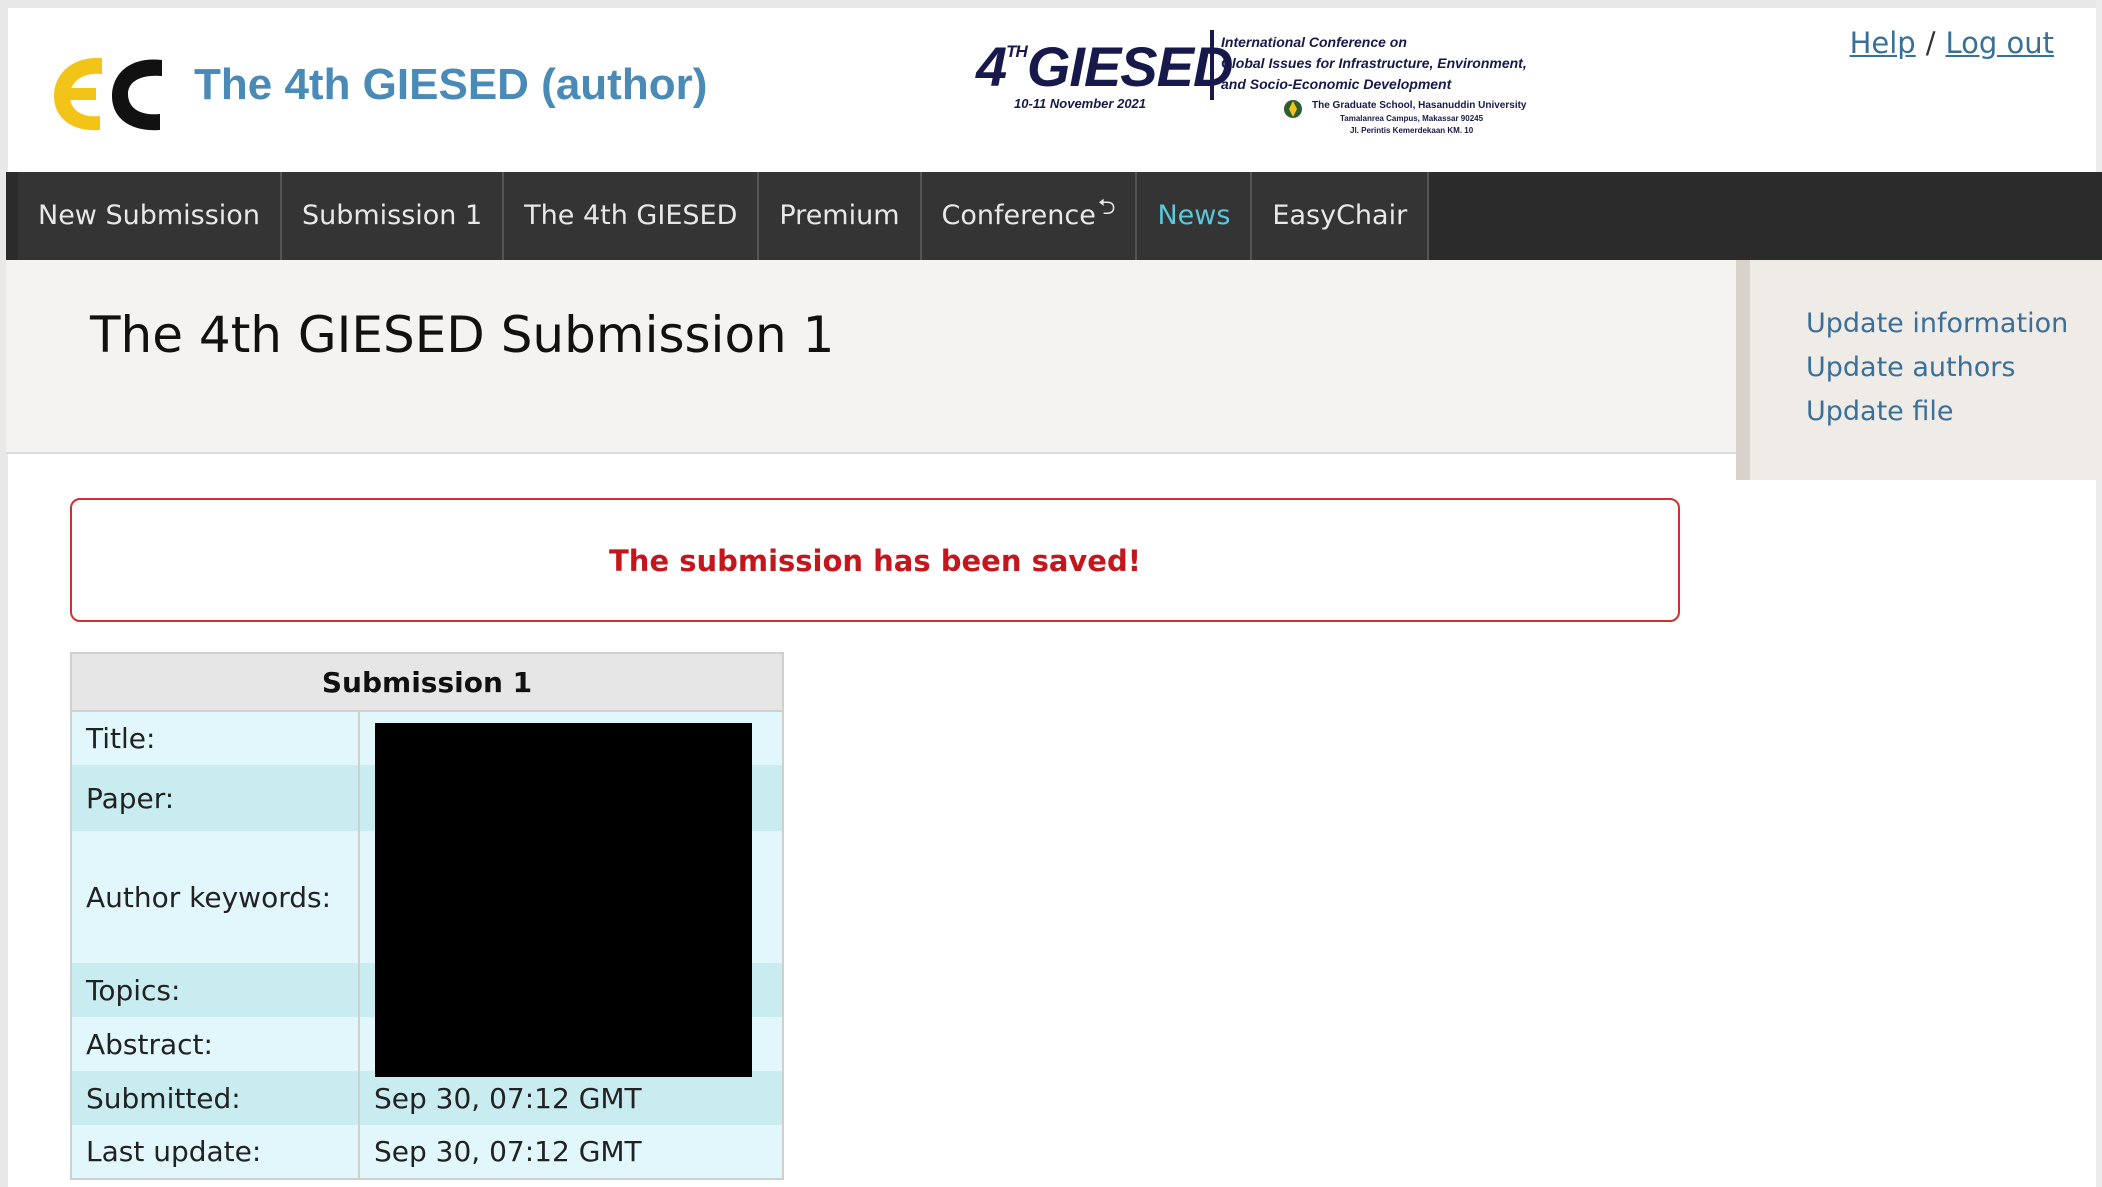 The height and width of the screenshot is (1187, 2102). What do you see at coordinates (571, 1152) in the screenshot?
I see `row-value-last-update: Sep 30, 07:12 GMT` at bounding box center [571, 1152].